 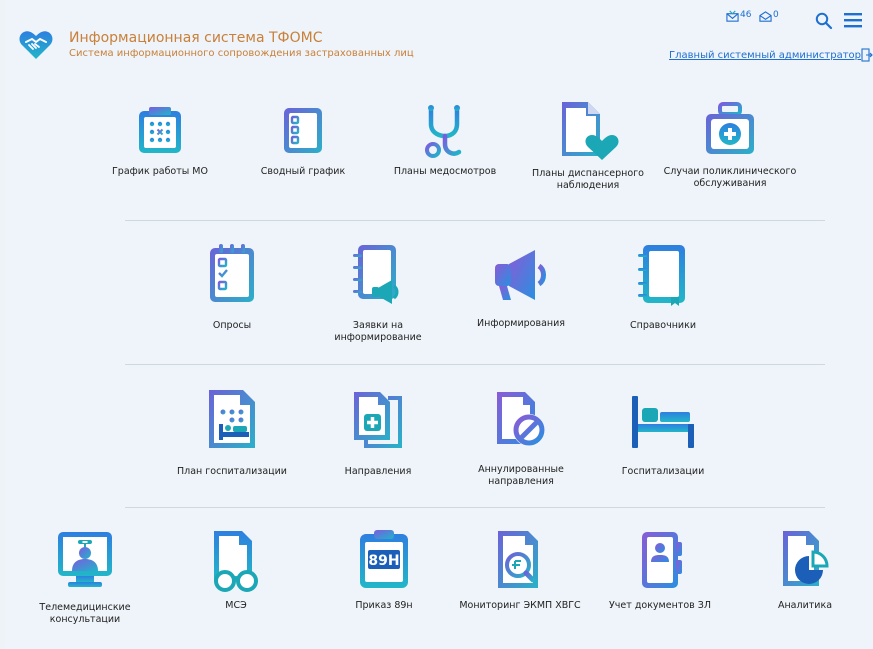 I want to click on search-icon, so click(x=824, y=21).